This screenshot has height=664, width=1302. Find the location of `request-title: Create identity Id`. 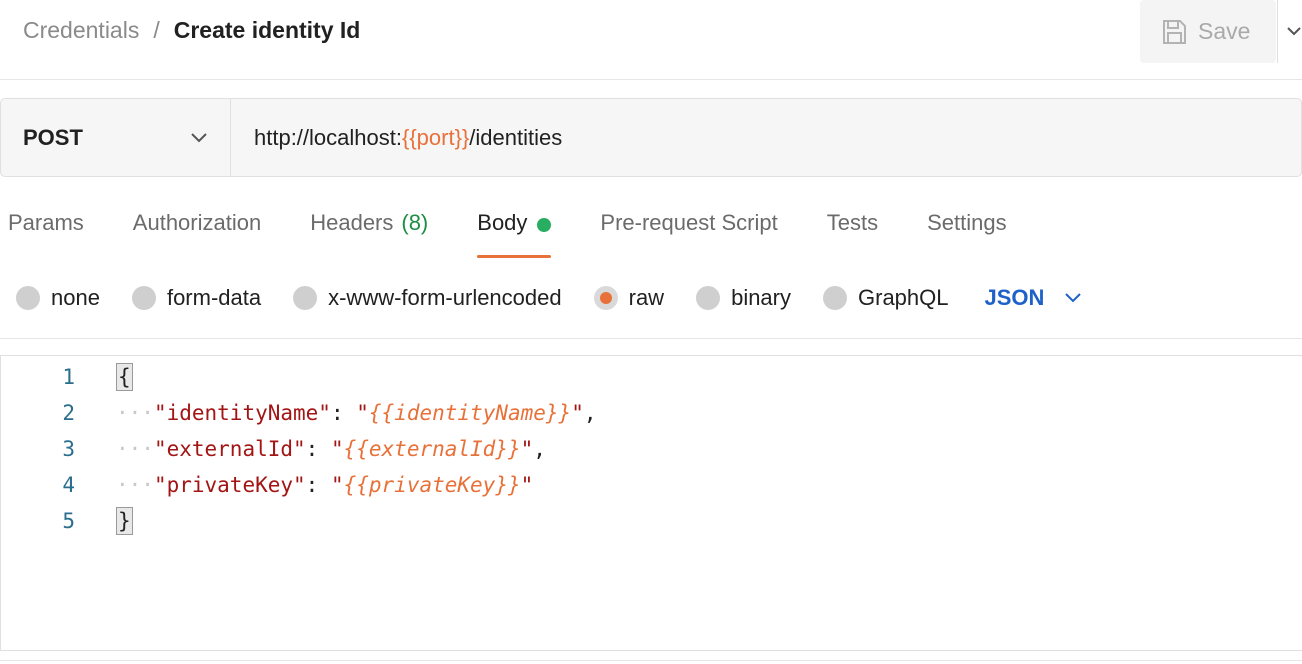

request-title: Create identity Id is located at coordinates (267, 30).